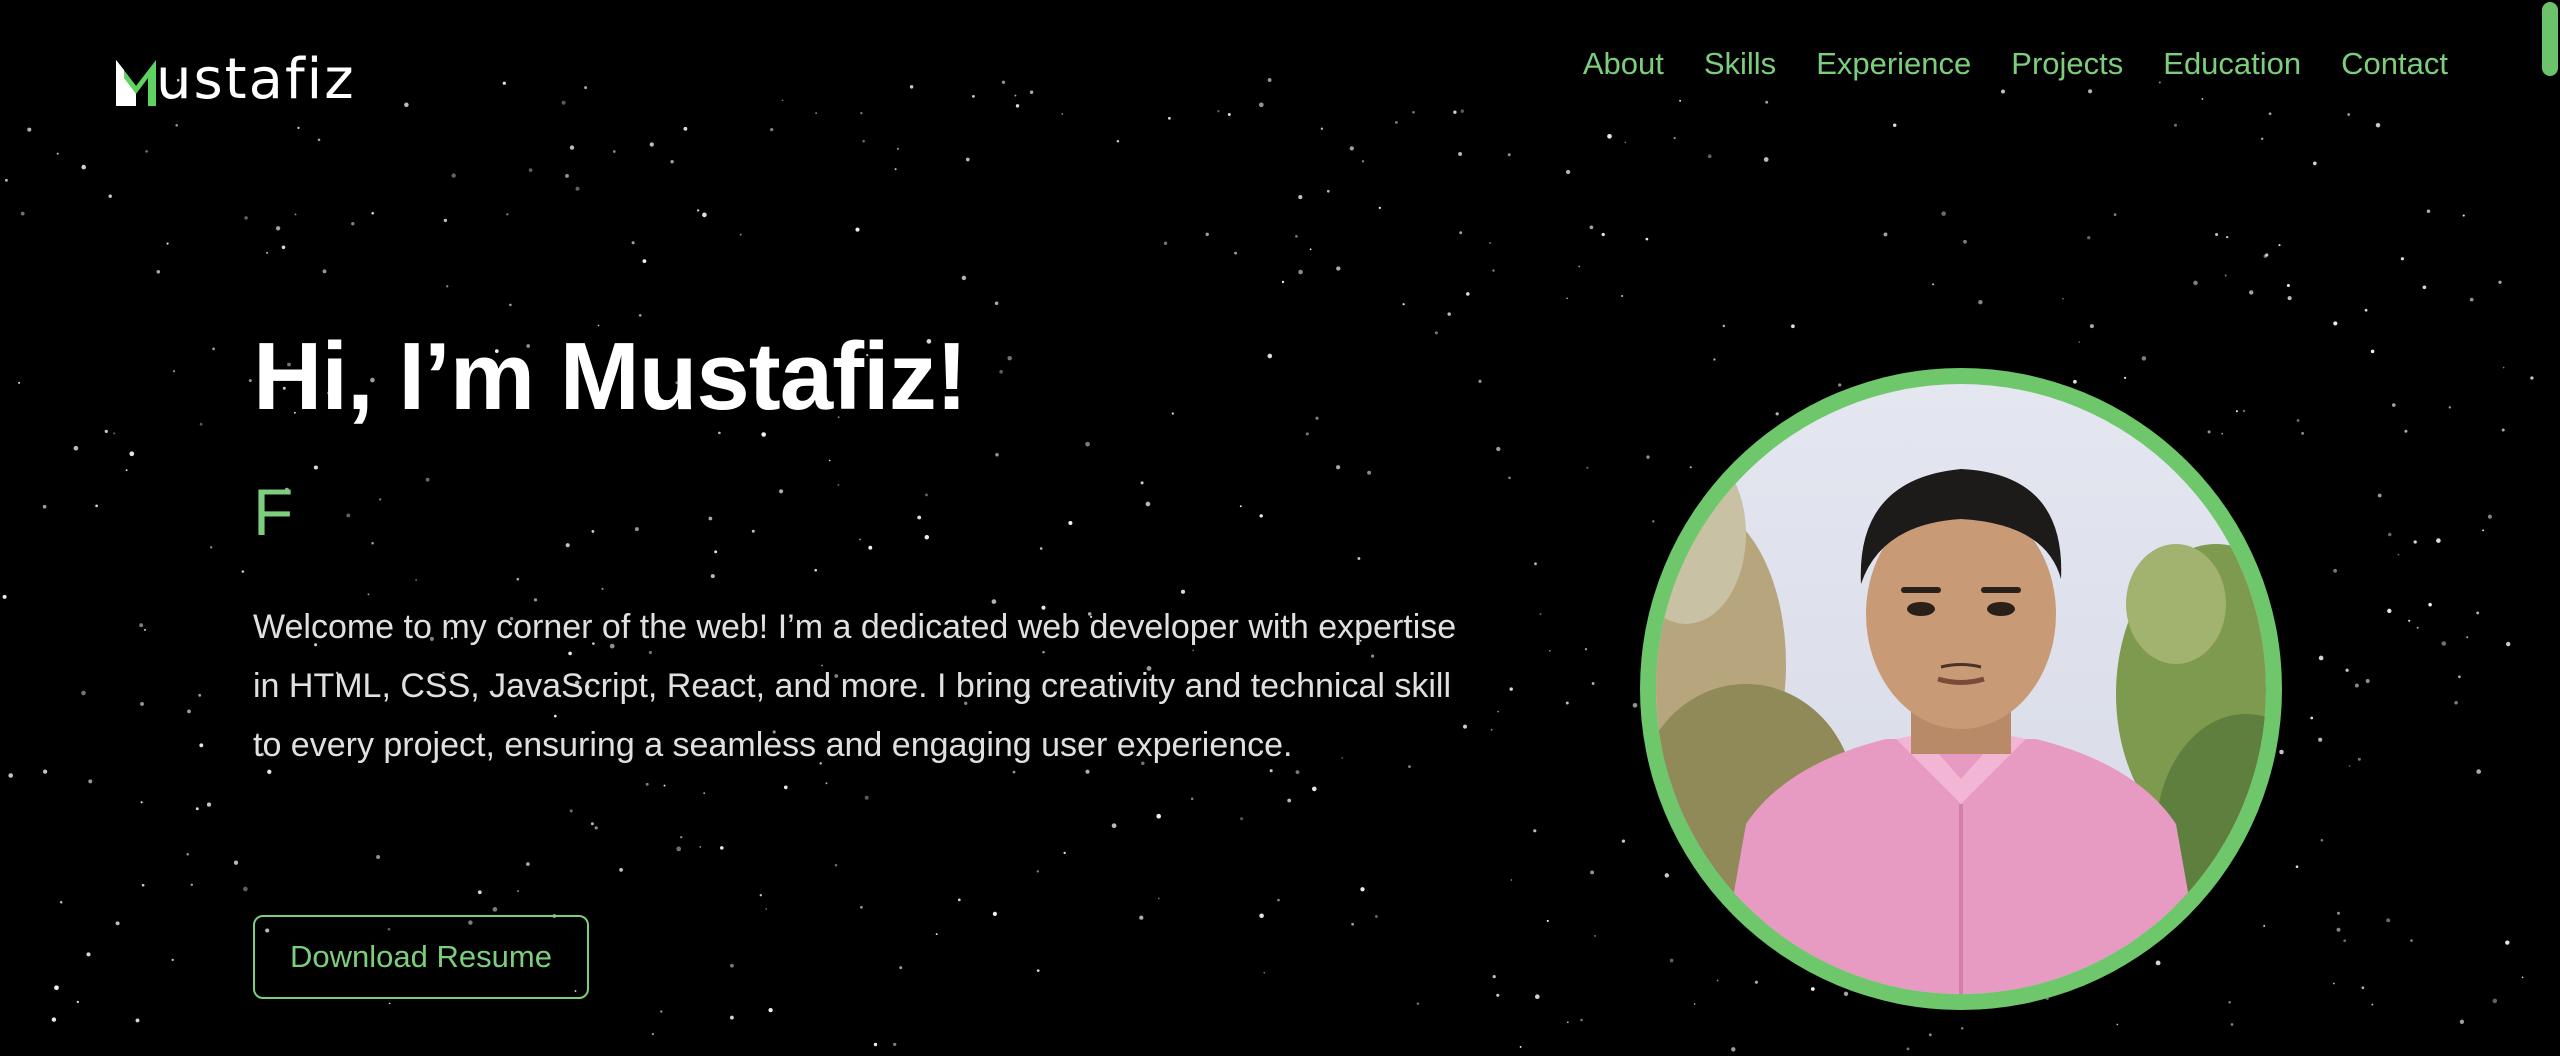 This screenshot has width=2560, height=1056. Describe the element at coordinates (2394, 64) in the screenshot. I see `nav-link-contact: Contact` at that location.